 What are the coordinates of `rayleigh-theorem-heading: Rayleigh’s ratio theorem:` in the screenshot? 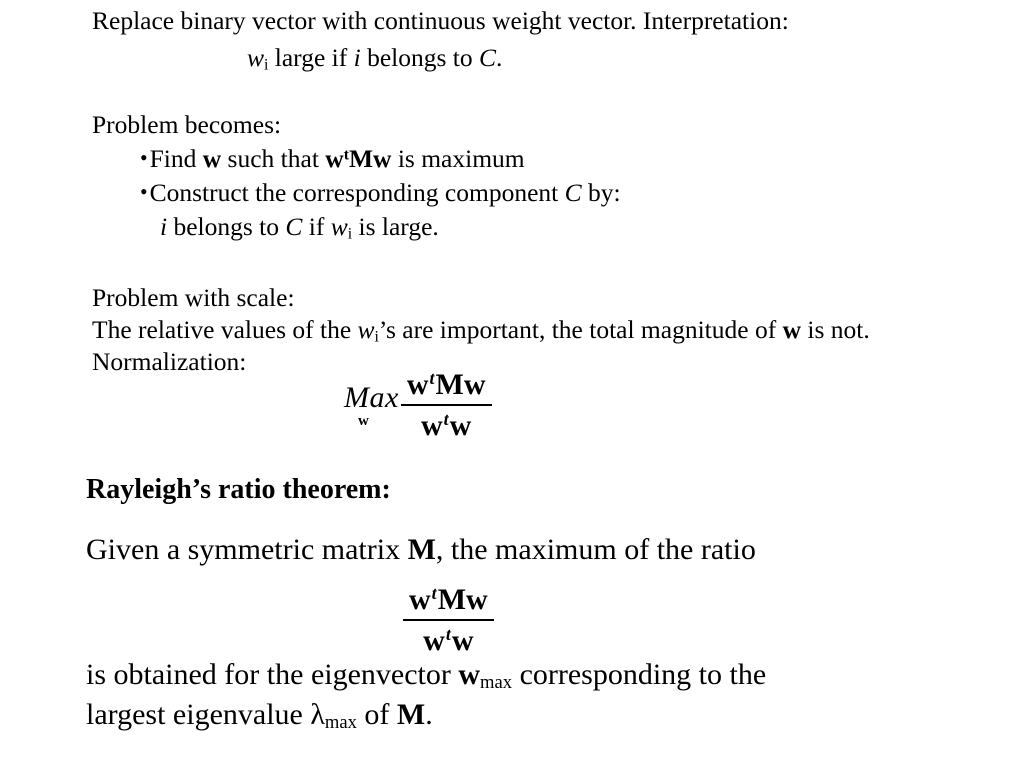 It's located at (238, 490).